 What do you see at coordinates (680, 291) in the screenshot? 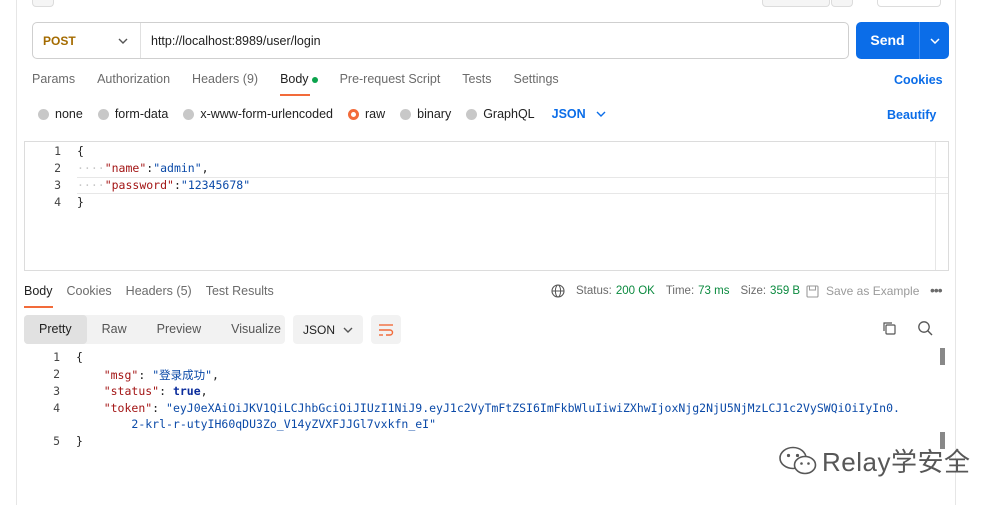
I see `time-label: Time:` at bounding box center [680, 291].